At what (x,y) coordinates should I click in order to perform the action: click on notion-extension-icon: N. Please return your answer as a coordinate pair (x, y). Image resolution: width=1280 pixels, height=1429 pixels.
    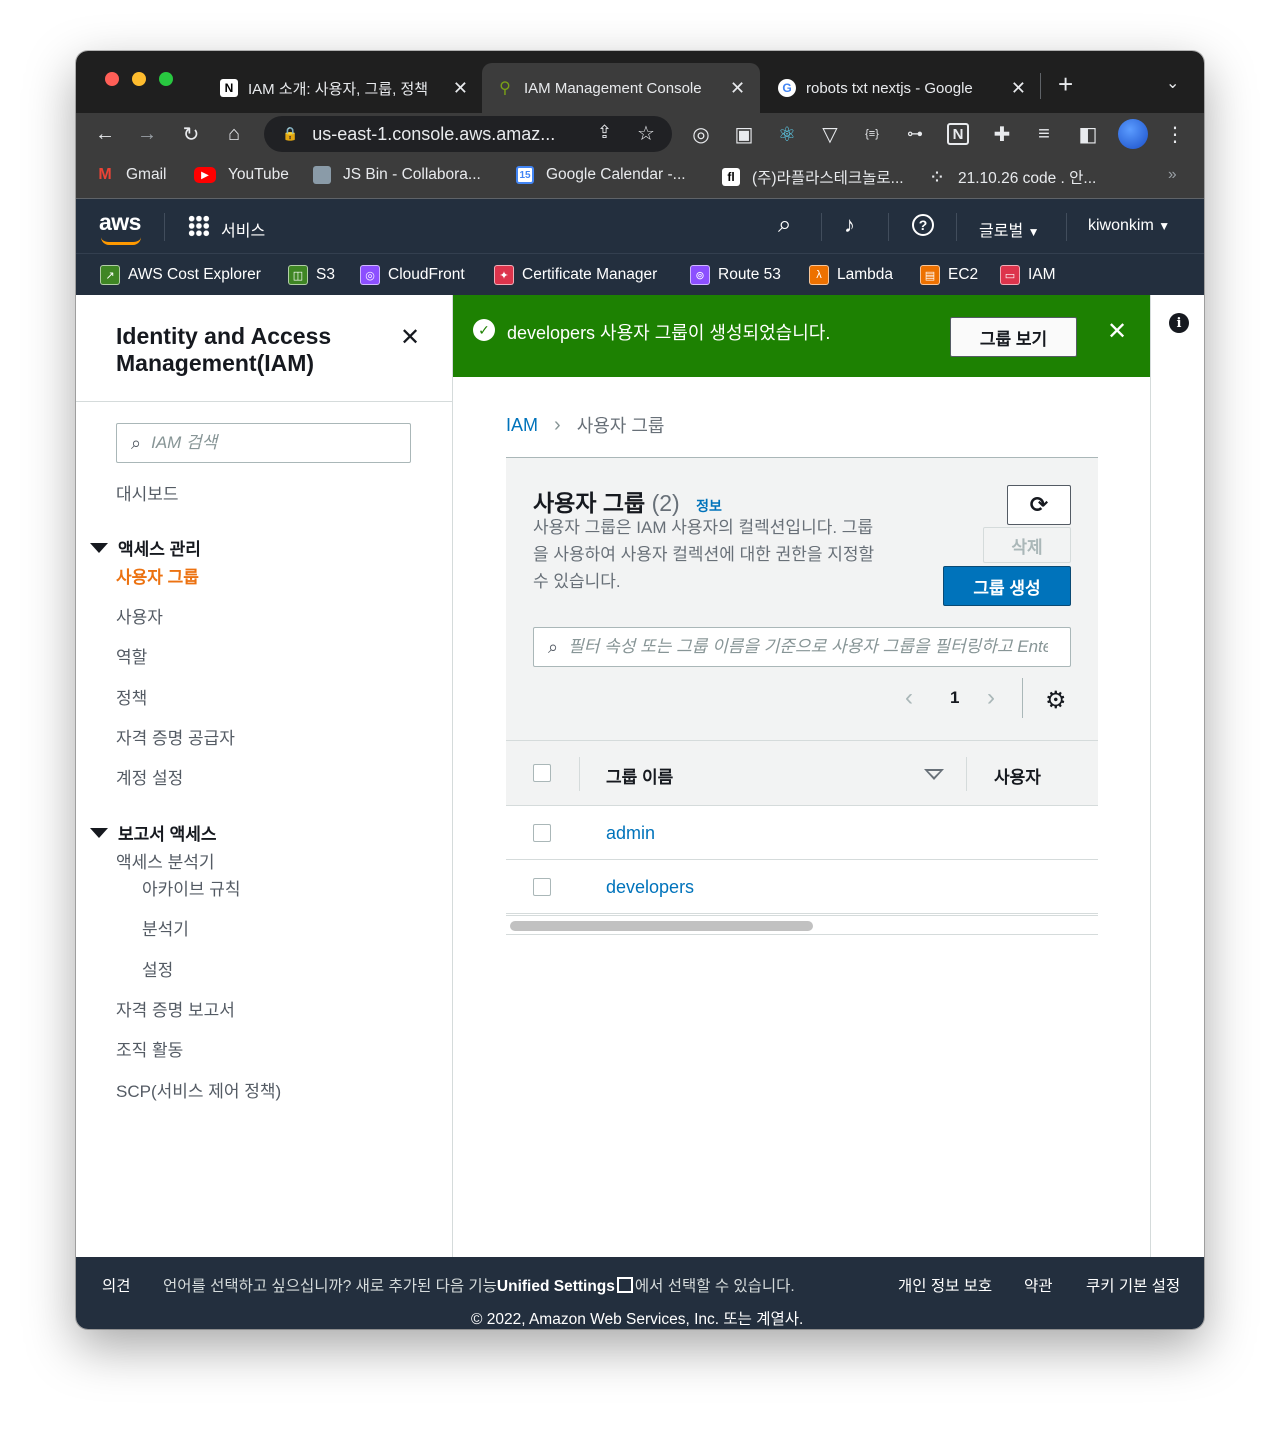
    Looking at the image, I should click on (958, 134).